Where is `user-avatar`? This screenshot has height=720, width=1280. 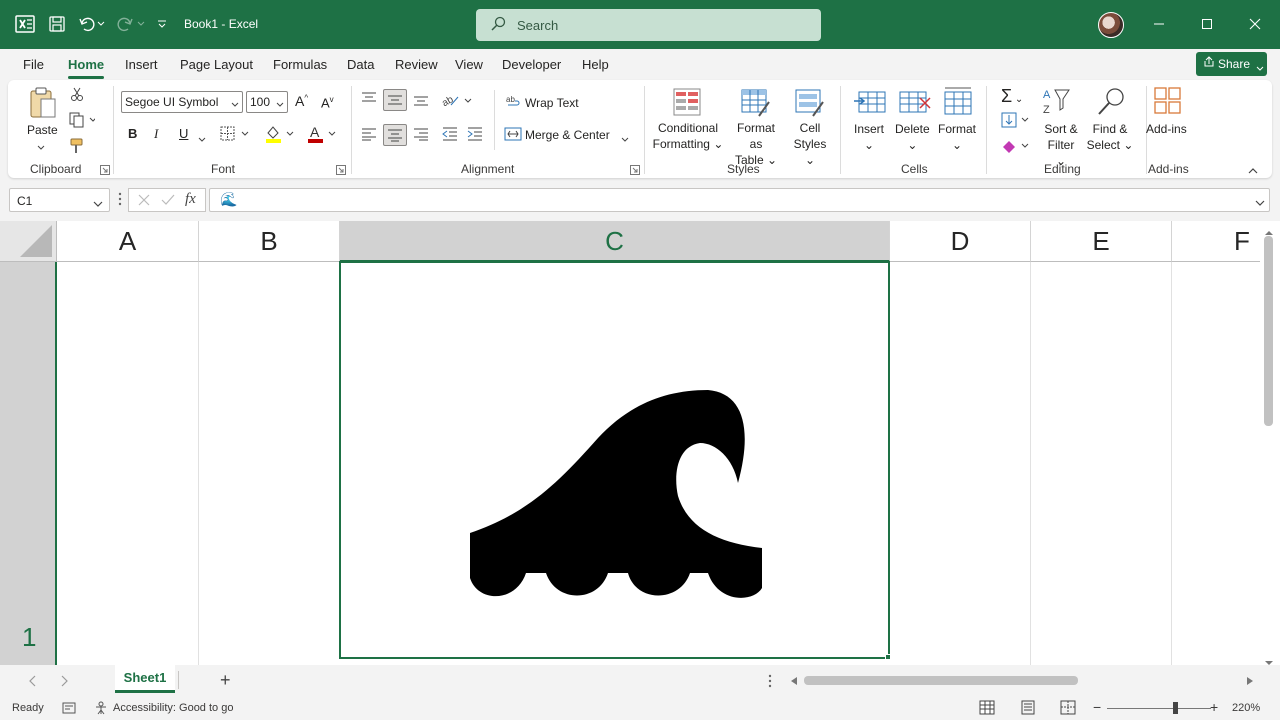 user-avatar is located at coordinates (1111, 25).